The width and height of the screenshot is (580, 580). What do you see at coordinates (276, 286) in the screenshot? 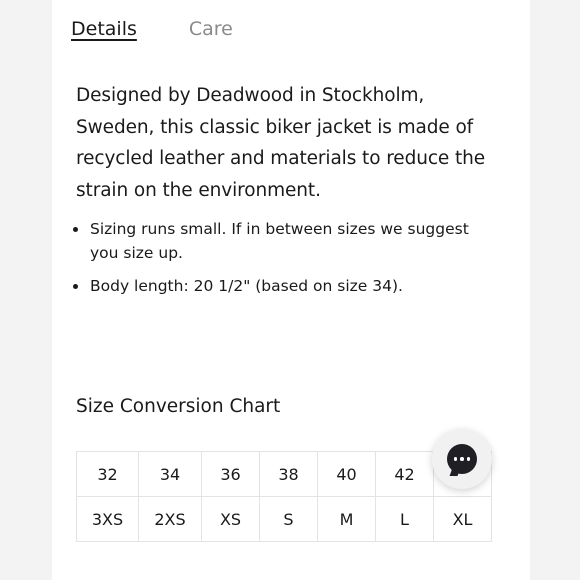
I see `list-item-body-length: Body length: 20 1/2" (based on size 34).` at bounding box center [276, 286].